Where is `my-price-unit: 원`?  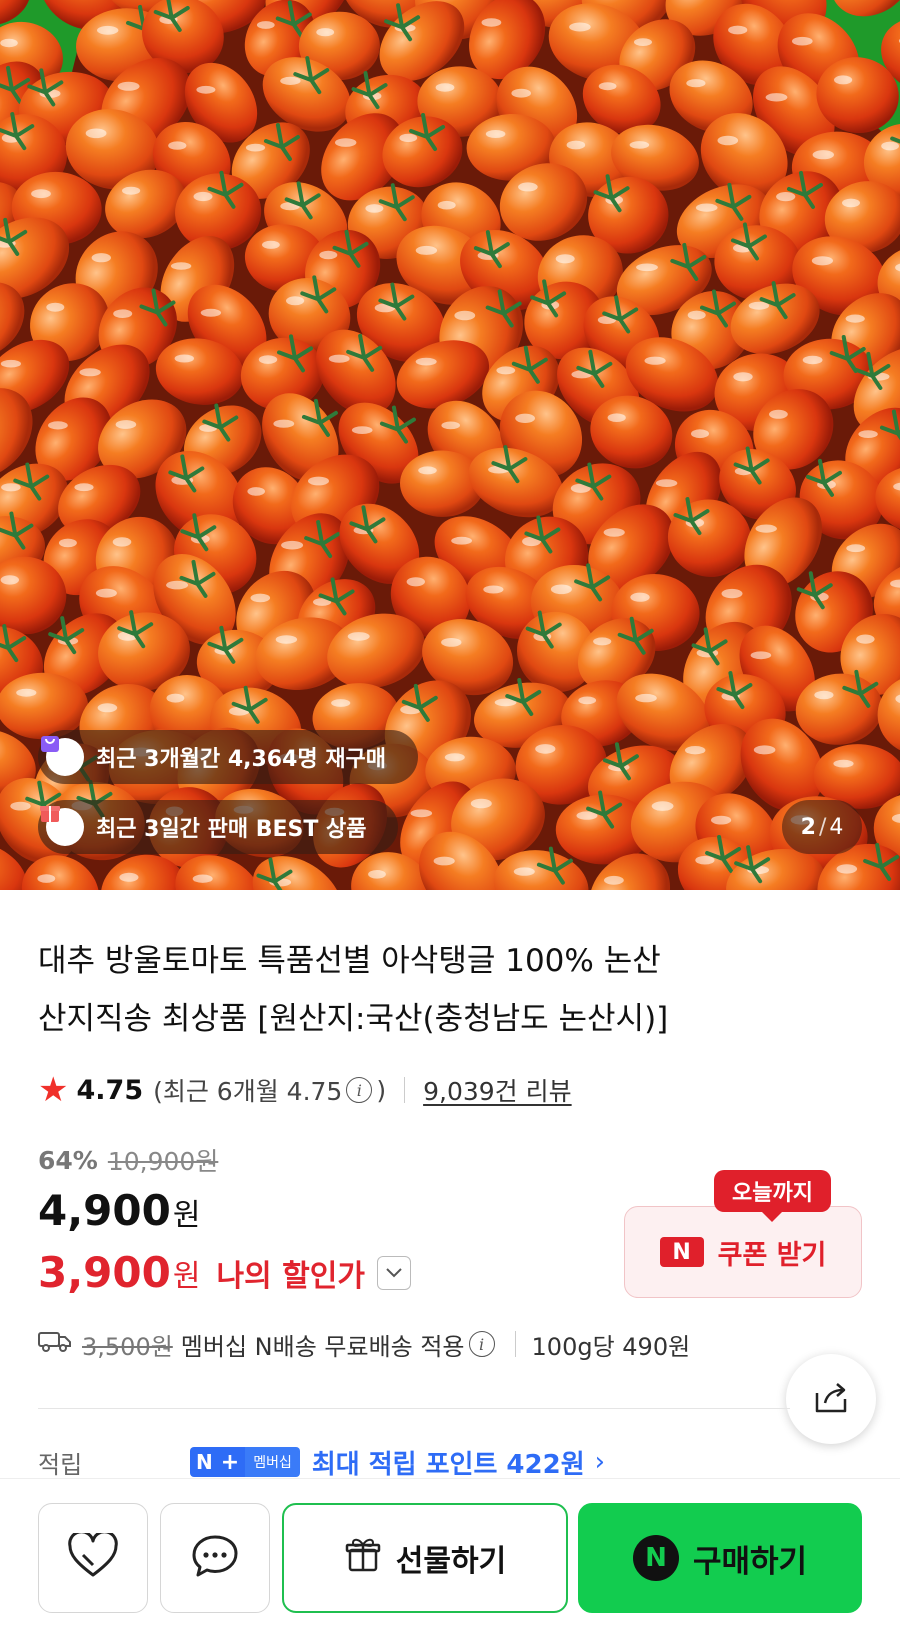 my-price-unit: 원 is located at coordinates (186, 1276).